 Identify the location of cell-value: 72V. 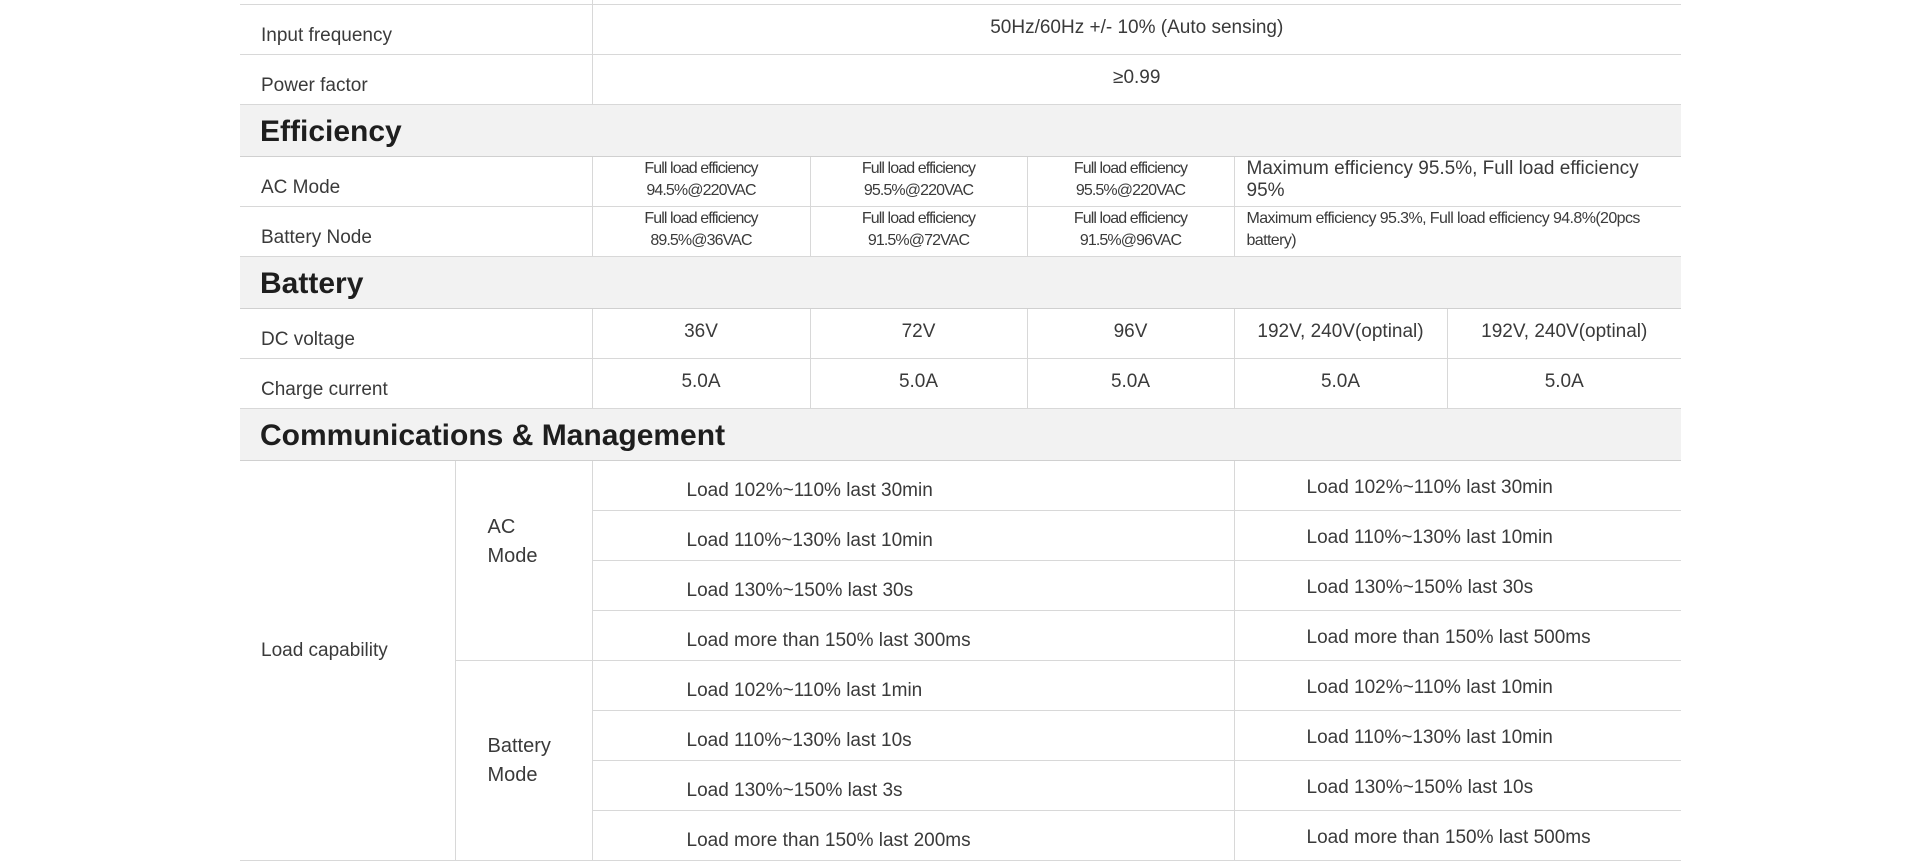
(918, 333).